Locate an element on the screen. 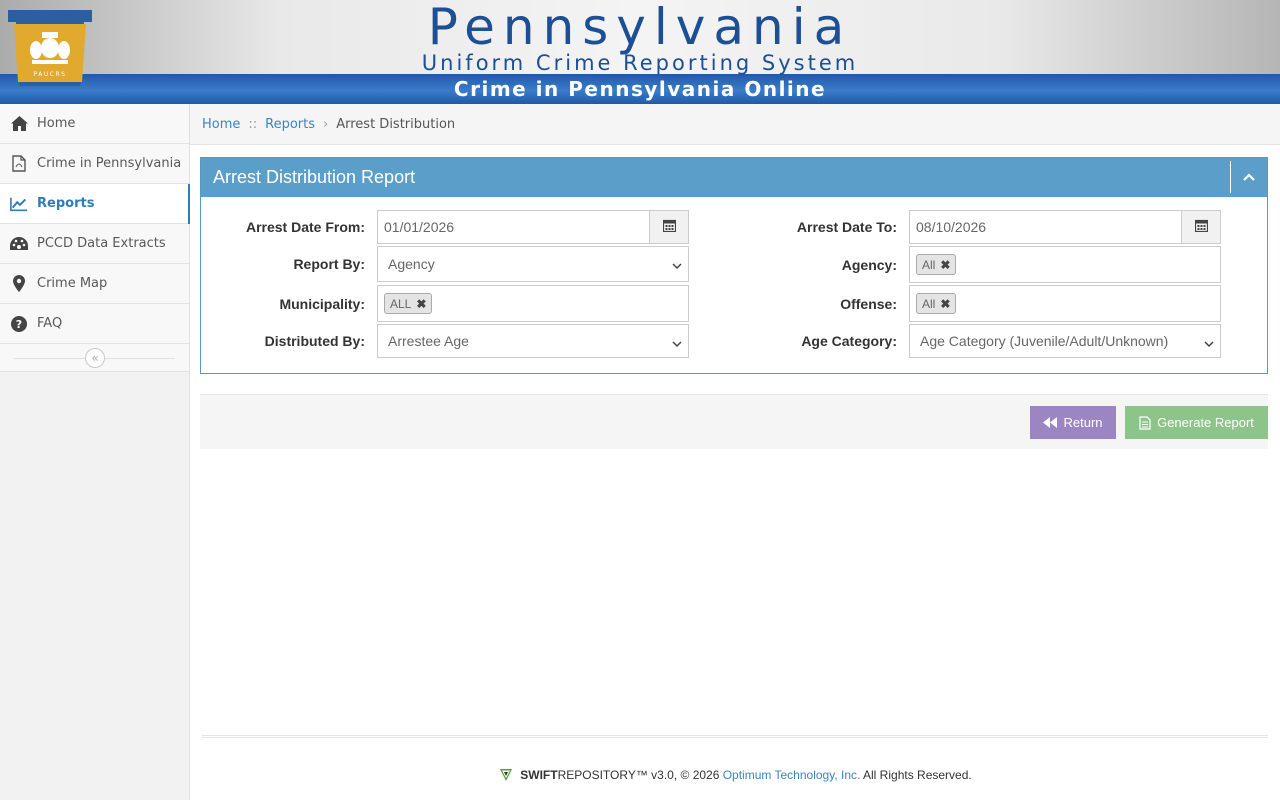 The width and height of the screenshot is (1280, 800). date-to-calendar-button is located at coordinates (1201, 227).